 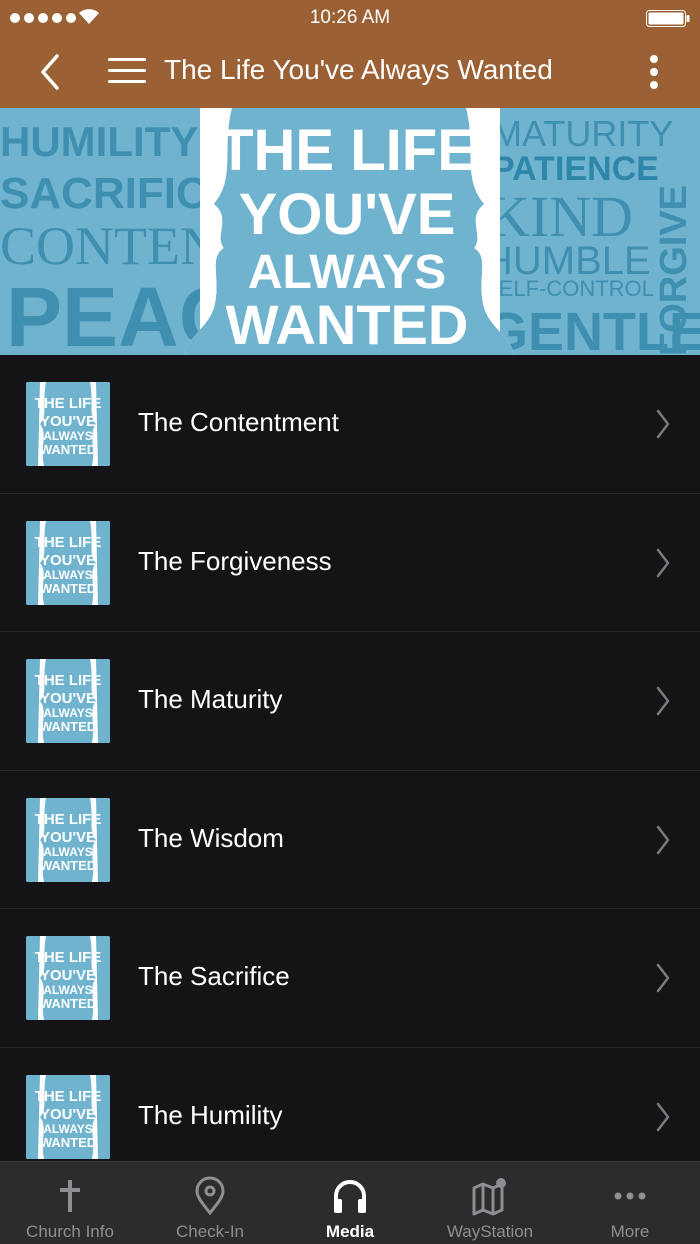 What do you see at coordinates (70, 1231) in the screenshot?
I see `tab-label: Church Info` at bounding box center [70, 1231].